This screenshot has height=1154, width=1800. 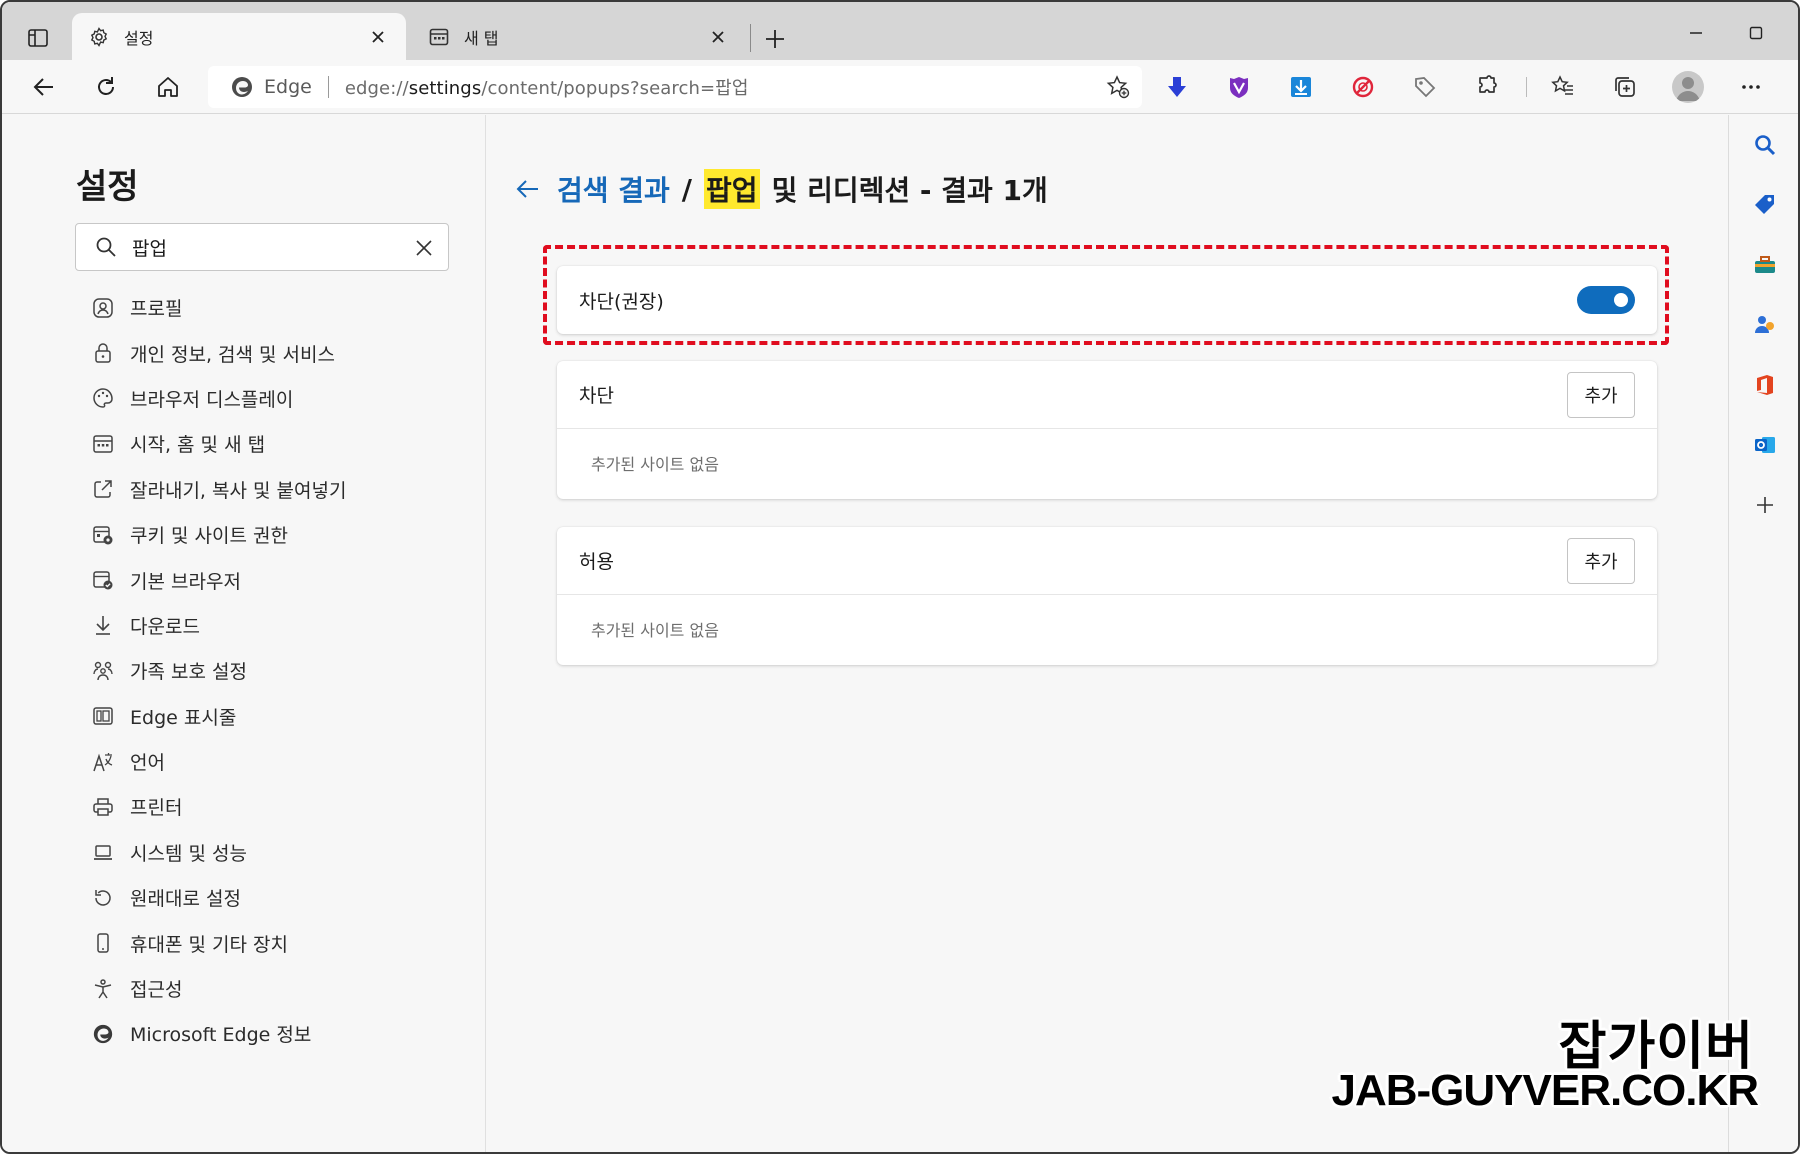 I want to click on search-term-highlight: 팝업, so click(x=732, y=189).